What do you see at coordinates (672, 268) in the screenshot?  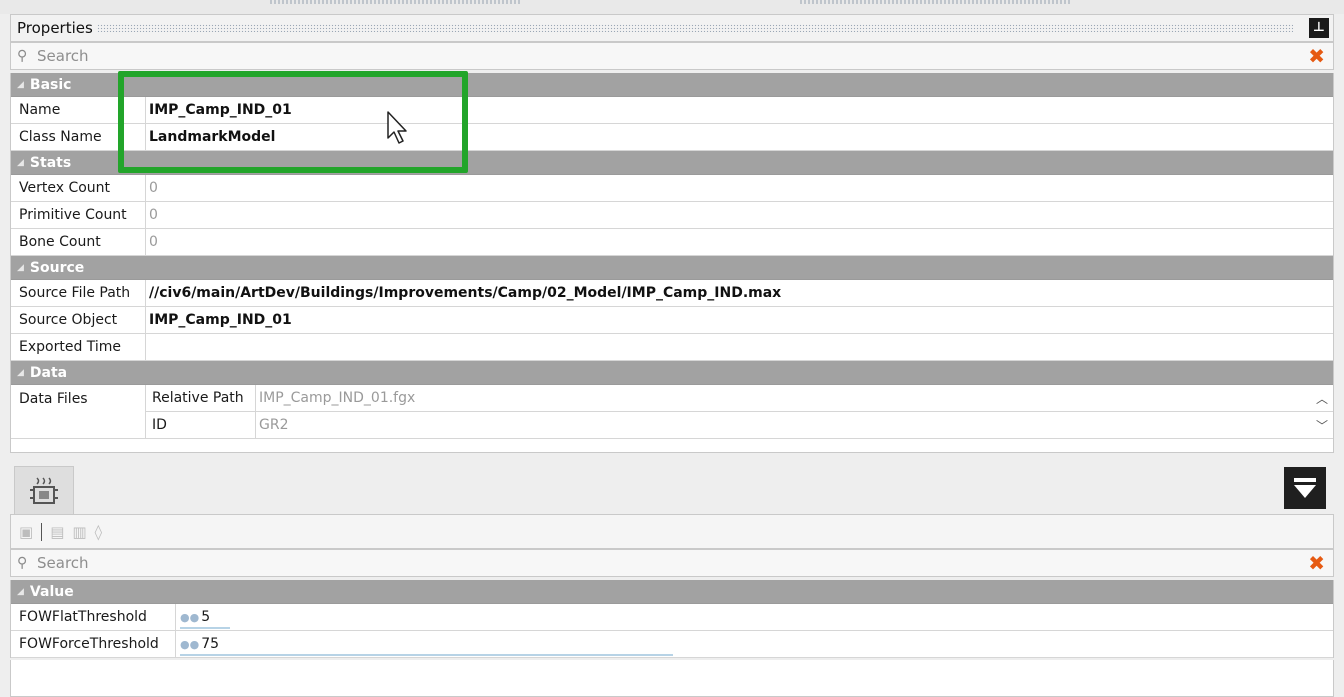 I see `category-source: ◢ Source` at bounding box center [672, 268].